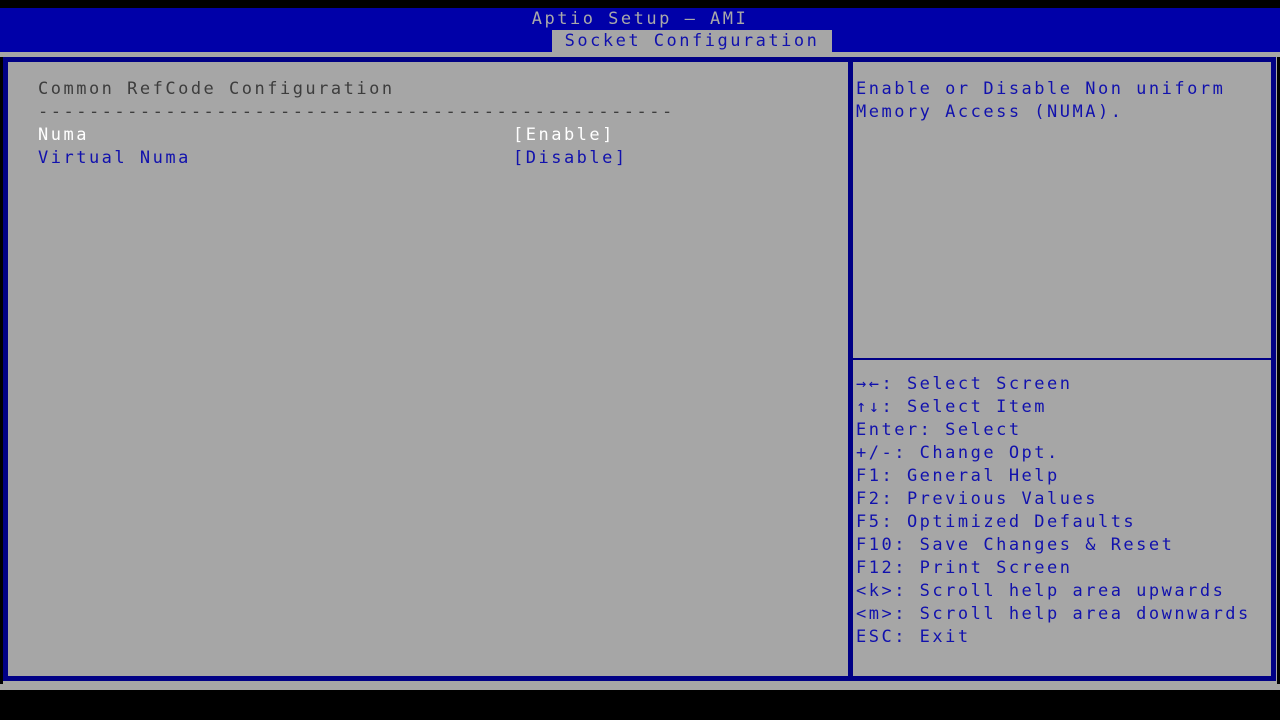 This screenshot has height=720, width=1280. What do you see at coordinates (958, 476) in the screenshot?
I see `key-hint-f1: F1: General Help` at bounding box center [958, 476].